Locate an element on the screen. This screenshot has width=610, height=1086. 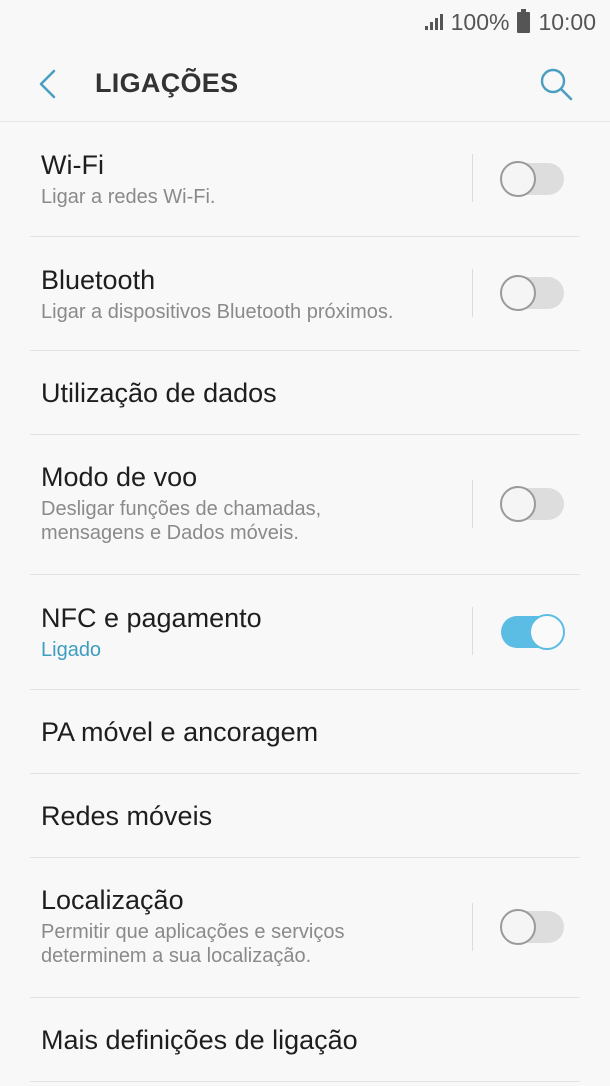
nfc-toggle is located at coordinates (533, 632).